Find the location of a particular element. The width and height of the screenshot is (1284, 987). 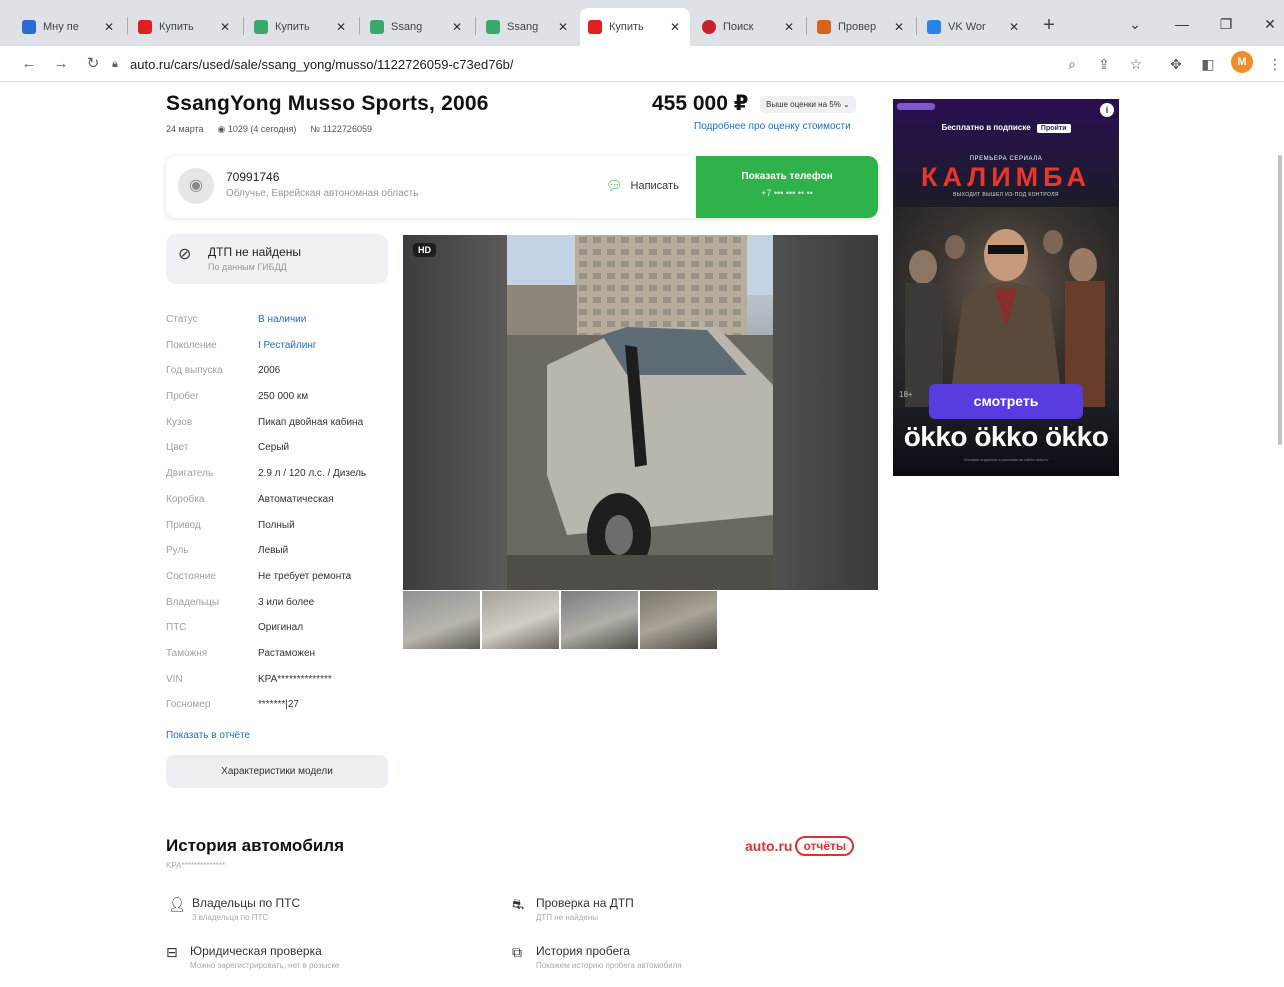

autoru-reports-logo: auto.ru отчёты is located at coordinates (800, 846).